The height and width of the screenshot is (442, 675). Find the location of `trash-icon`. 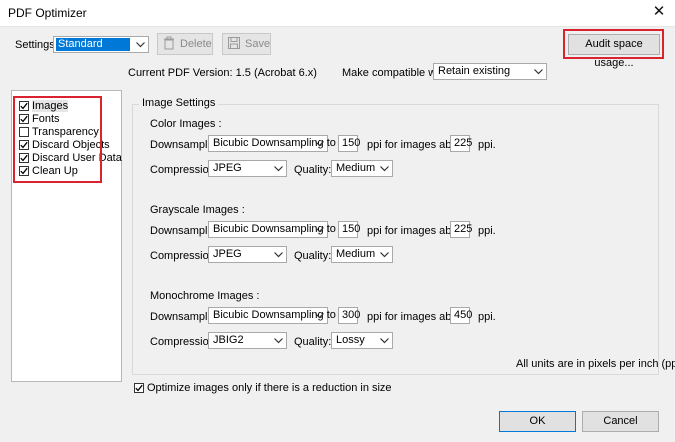

trash-icon is located at coordinates (169, 44).